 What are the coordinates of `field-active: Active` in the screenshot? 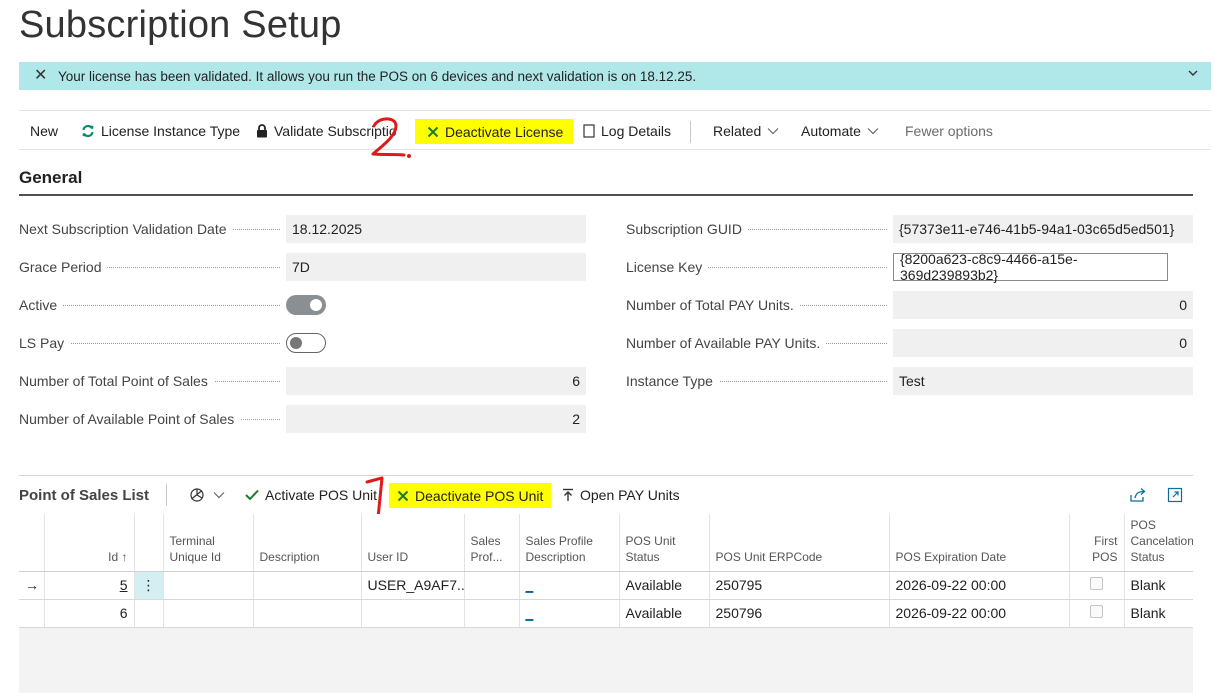 It's located at (302, 305).